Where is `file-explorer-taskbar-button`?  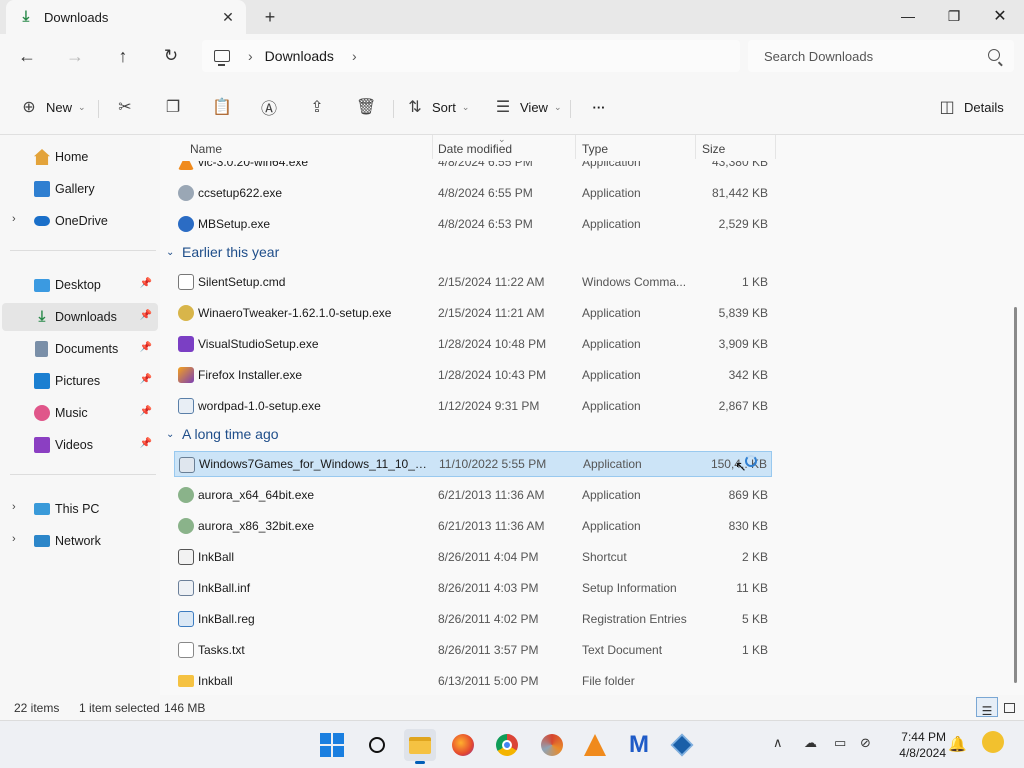
file-explorer-taskbar-button is located at coordinates (420, 746).